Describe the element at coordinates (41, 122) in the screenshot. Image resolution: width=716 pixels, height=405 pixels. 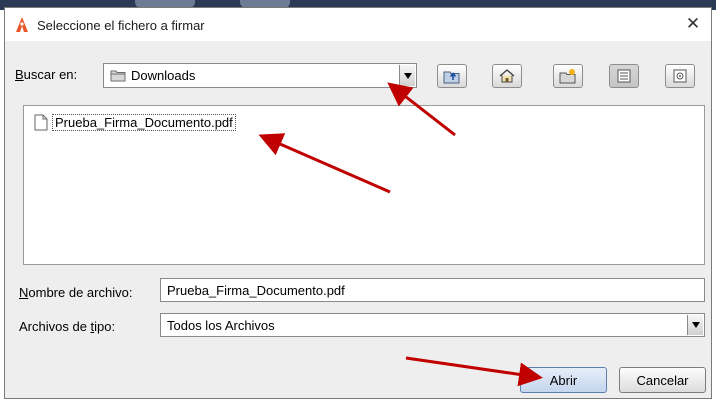
I see `file-icon` at that location.